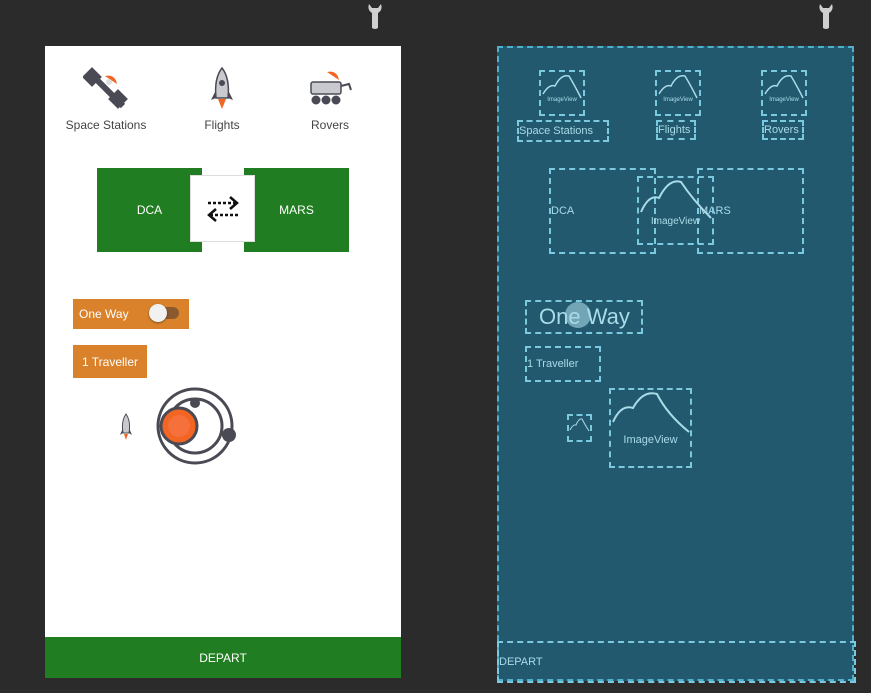 The width and height of the screenshot is (871, 693). I want to click on category-rovers: Rovers, so click(330, 99).